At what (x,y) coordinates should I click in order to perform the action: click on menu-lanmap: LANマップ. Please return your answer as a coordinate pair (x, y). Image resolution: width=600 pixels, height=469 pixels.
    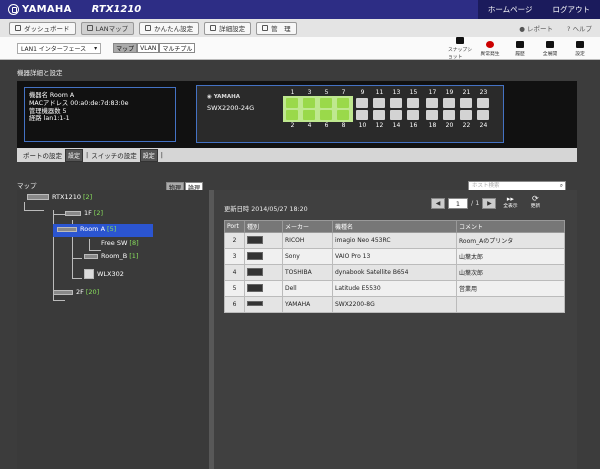
    Looking at the image, I should click on (107, 28).